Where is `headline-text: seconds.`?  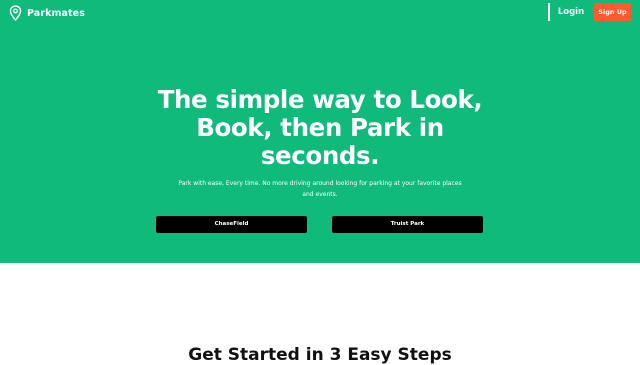 headline-text: seconds. is located at coordinates (320, 155).